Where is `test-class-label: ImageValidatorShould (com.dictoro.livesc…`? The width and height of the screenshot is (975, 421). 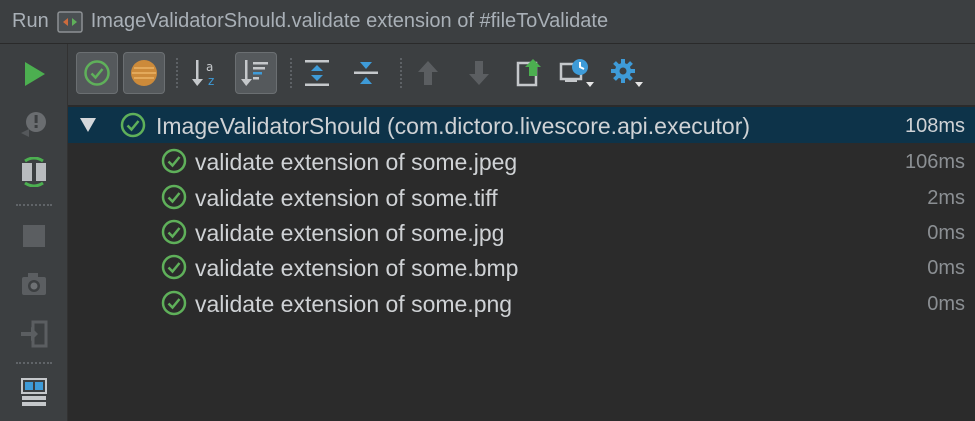 test-class-label: ImageValidatorShould (com.dictoro.livesc… is located at coordinates (453, 126).